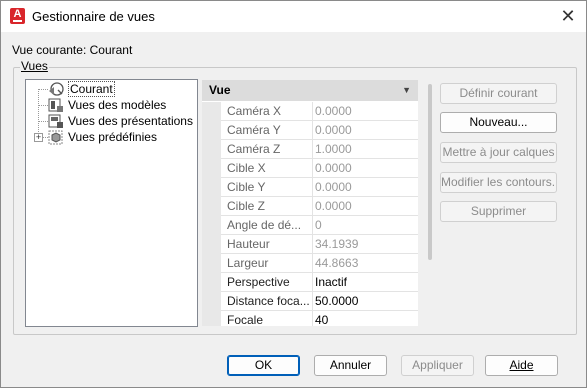 This screenshot has width=587, height=388. I want to click on property-name: Caméra Z, so click(267, 149).